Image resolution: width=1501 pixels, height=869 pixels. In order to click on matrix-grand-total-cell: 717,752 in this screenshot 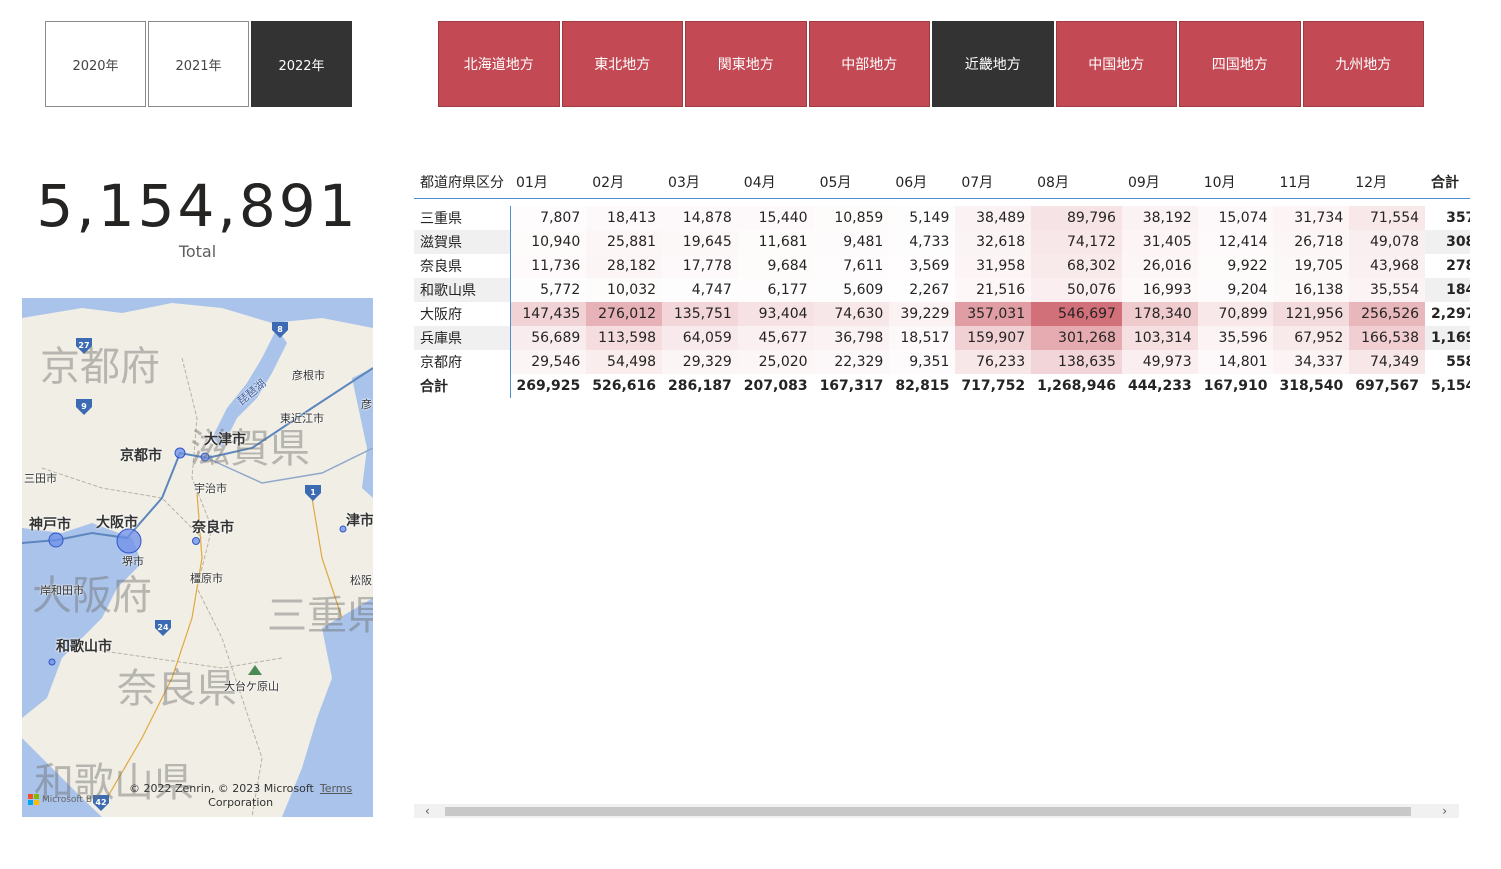, I will do `click(993, 386)`.